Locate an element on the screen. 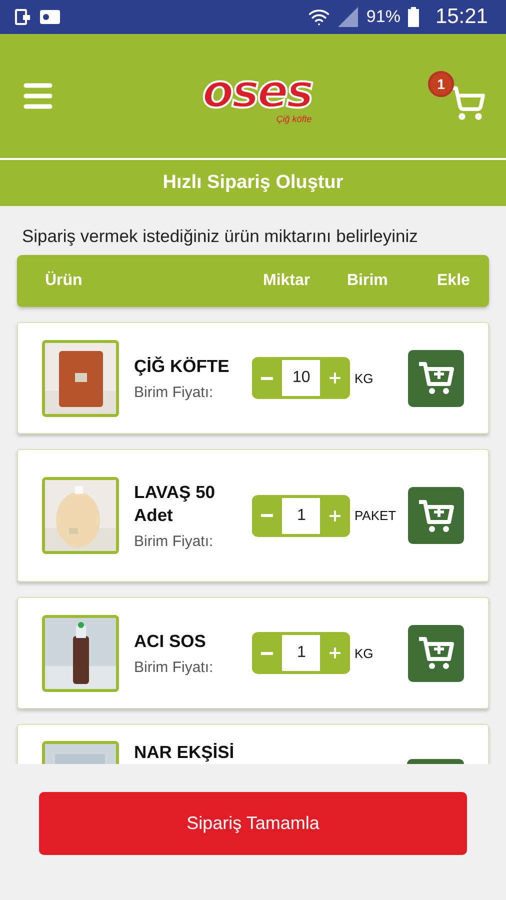 This screenshot has height=900, width=506. cart-count-badge: 1 is located at coordinates (441, 84).